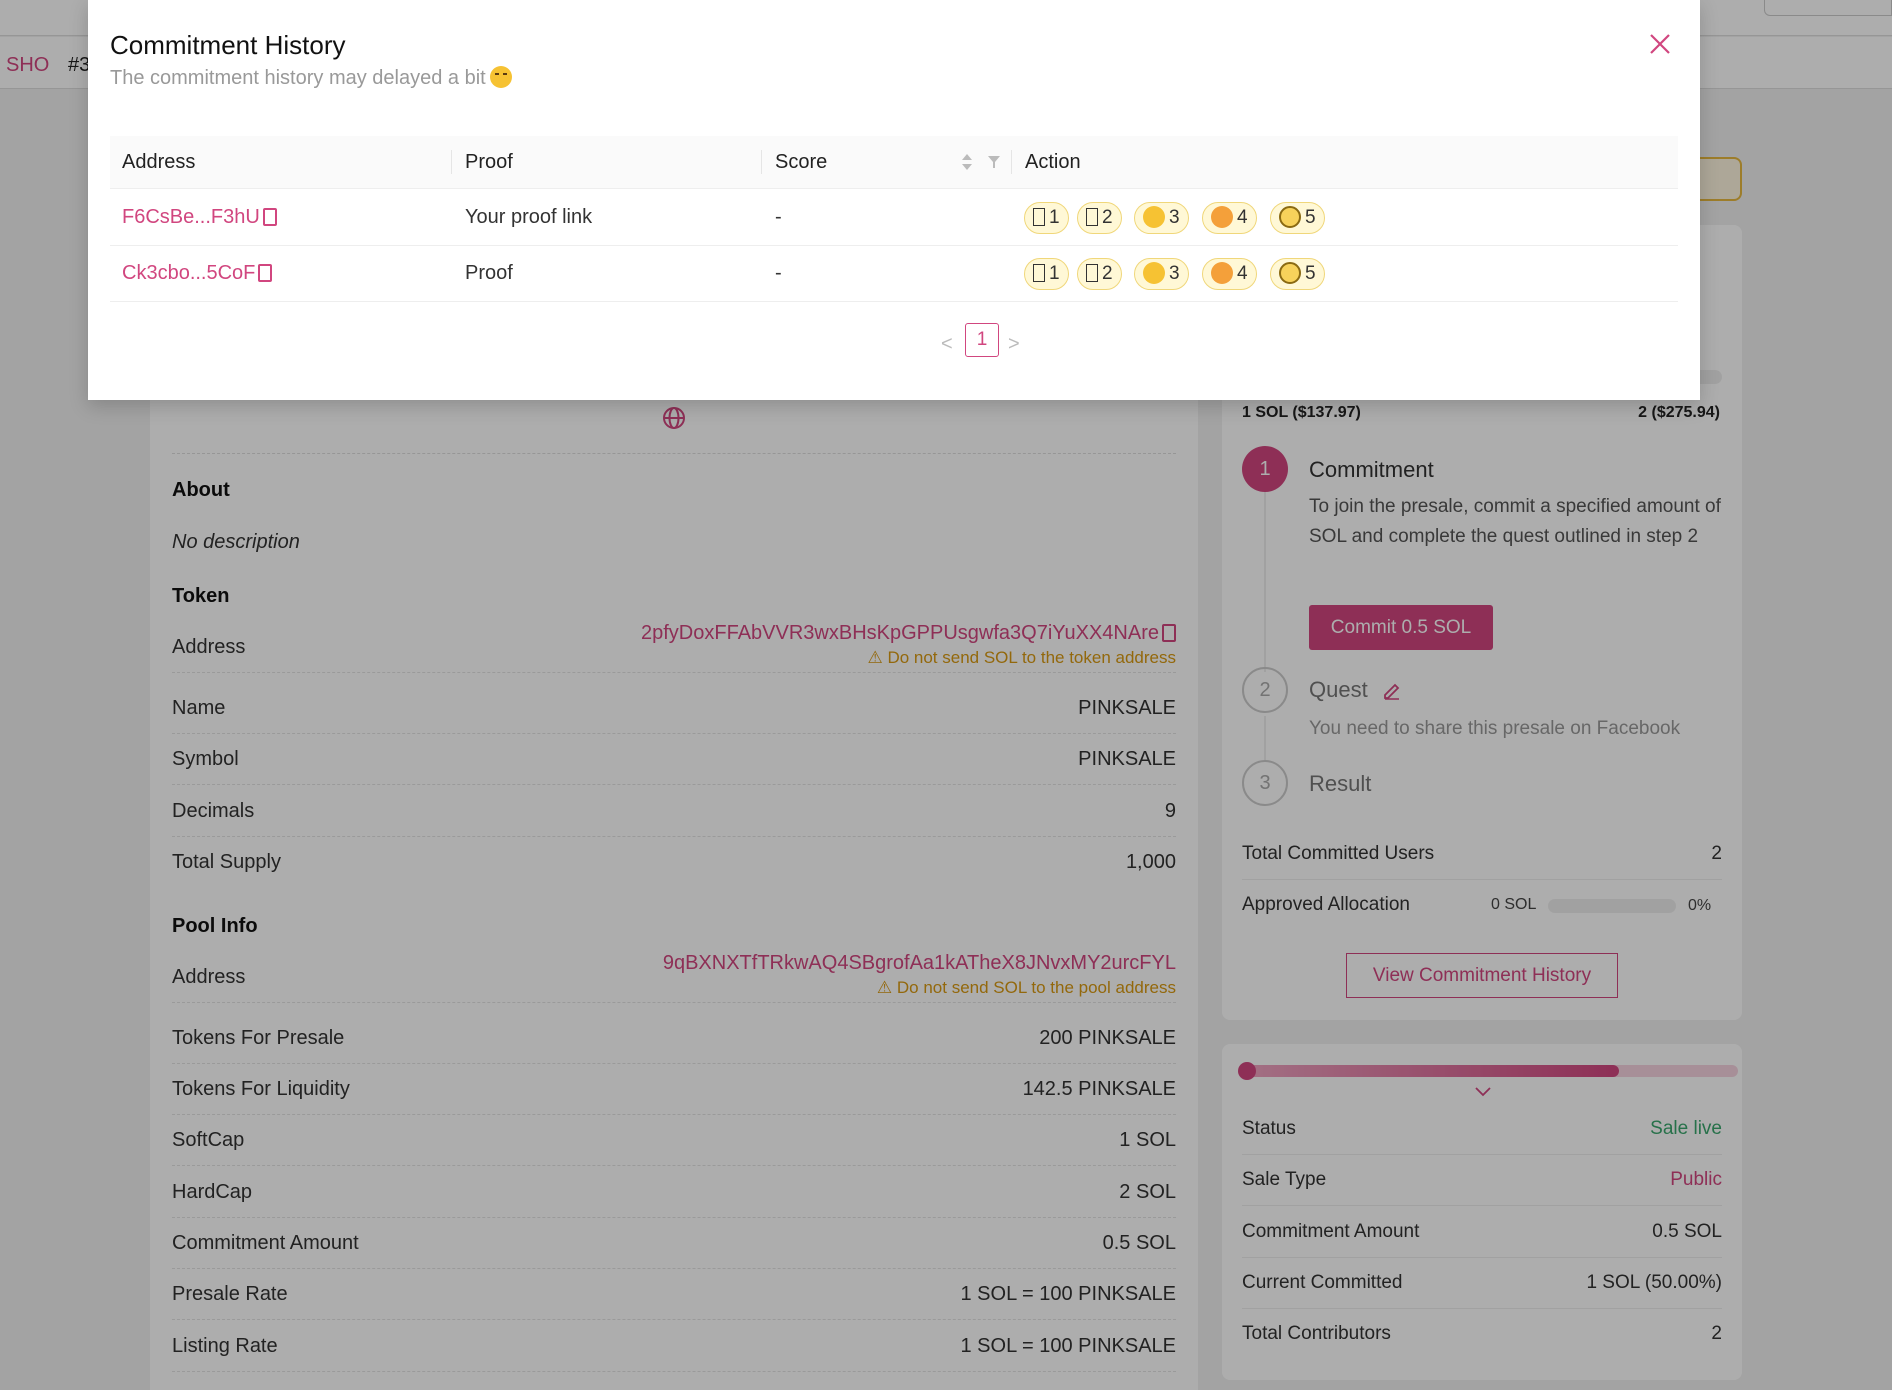 Image resolution: width=1892 pixels, height=1390 pixels. What do you see at coordinates (1014, 344) in the screenshot?
I see `pagination-next: >` at bounding box center [1014, 344].